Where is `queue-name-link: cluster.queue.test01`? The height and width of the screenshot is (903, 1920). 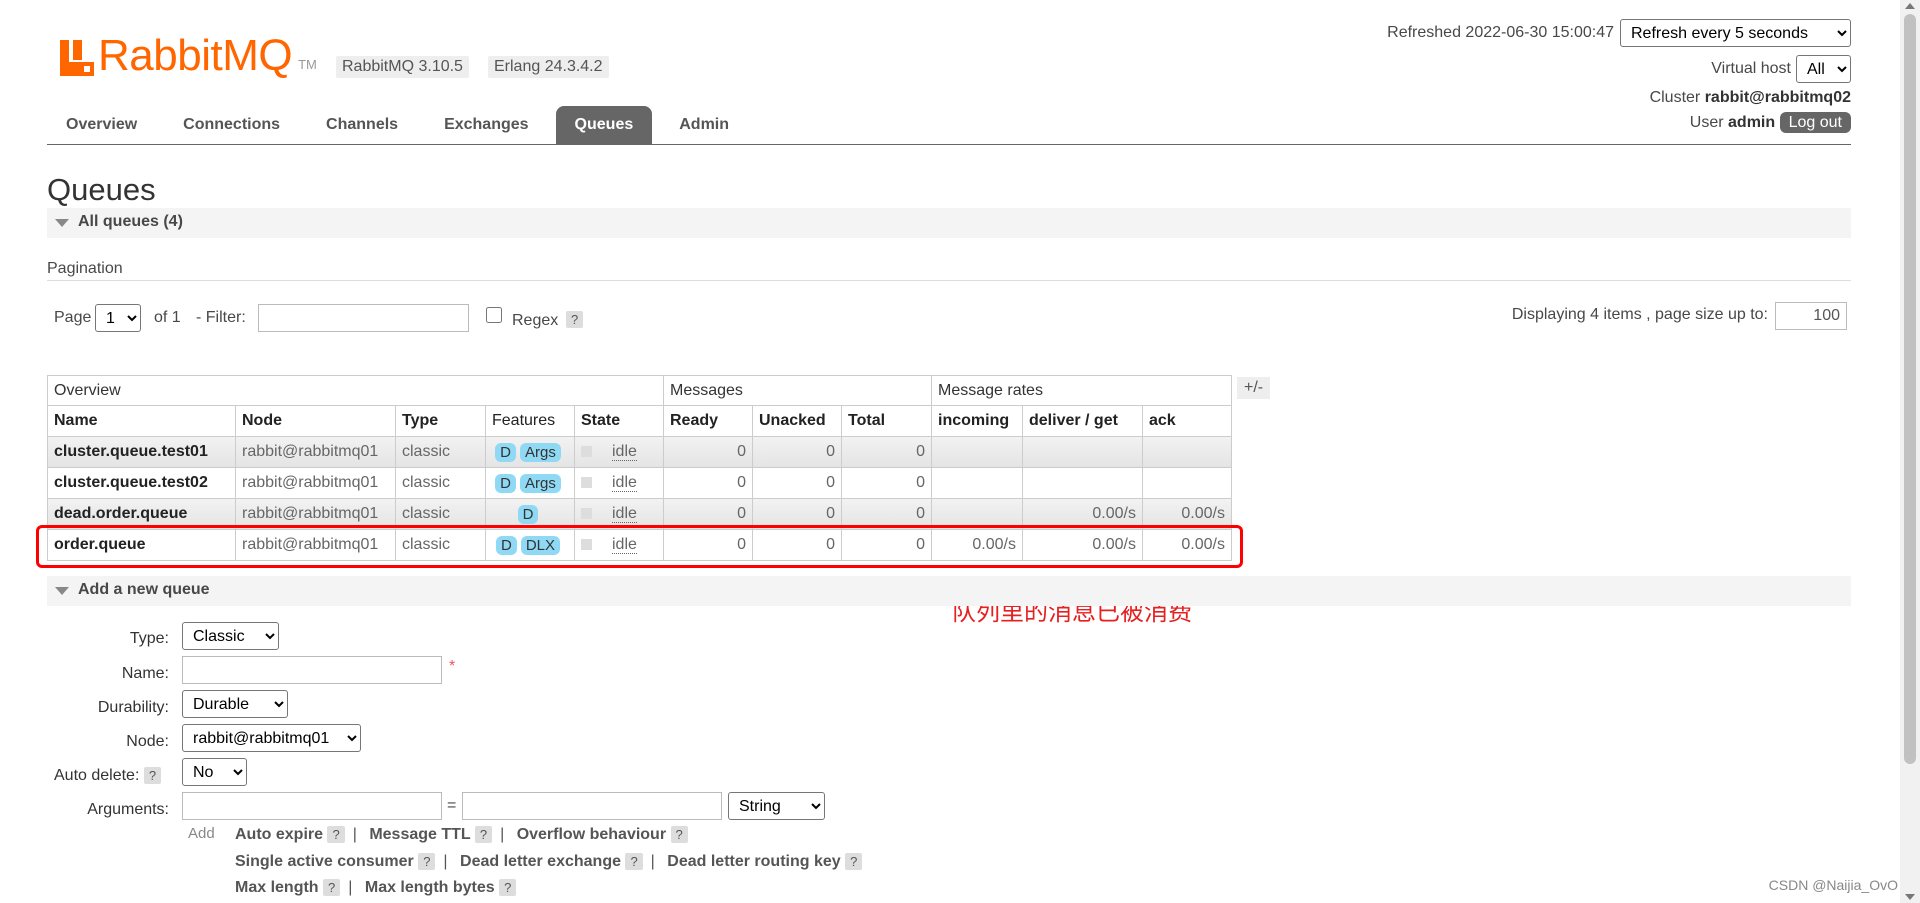 queue-name-link: cluster.queue.test01 is located at coordinates (141, 452).